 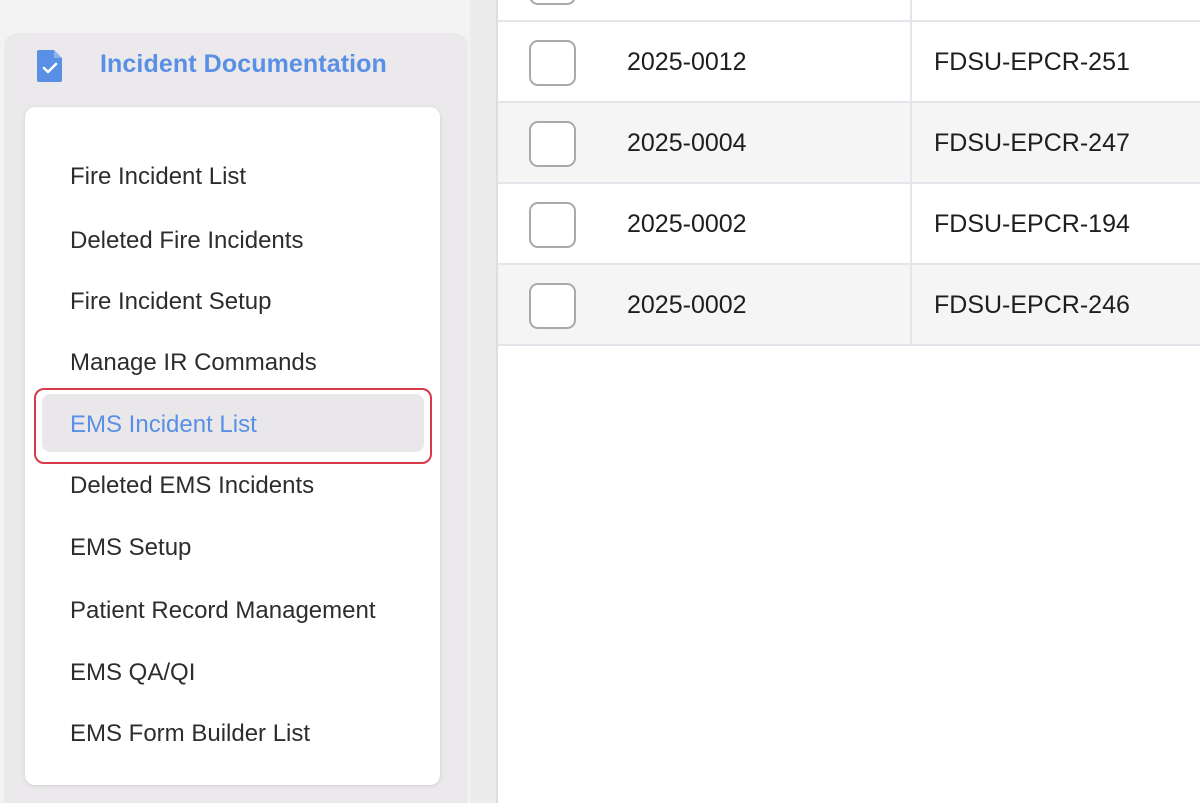 I want to click on menu-item-patient-record-management: Patient Record Management, so click(x=223, y=611).